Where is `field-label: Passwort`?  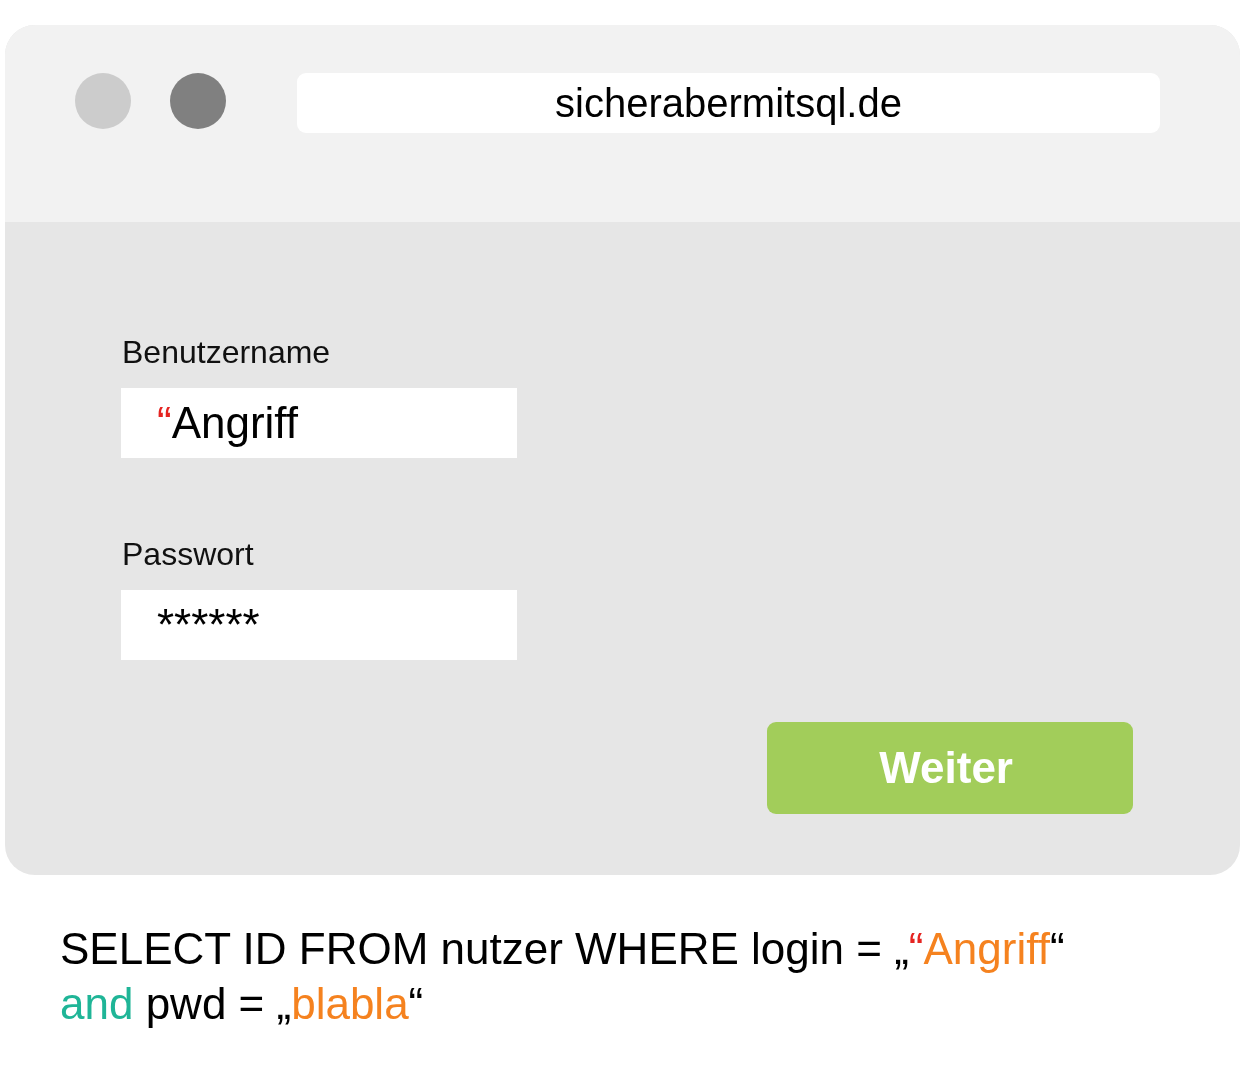 field-label: Passwort is located at coordinates (188, 554).